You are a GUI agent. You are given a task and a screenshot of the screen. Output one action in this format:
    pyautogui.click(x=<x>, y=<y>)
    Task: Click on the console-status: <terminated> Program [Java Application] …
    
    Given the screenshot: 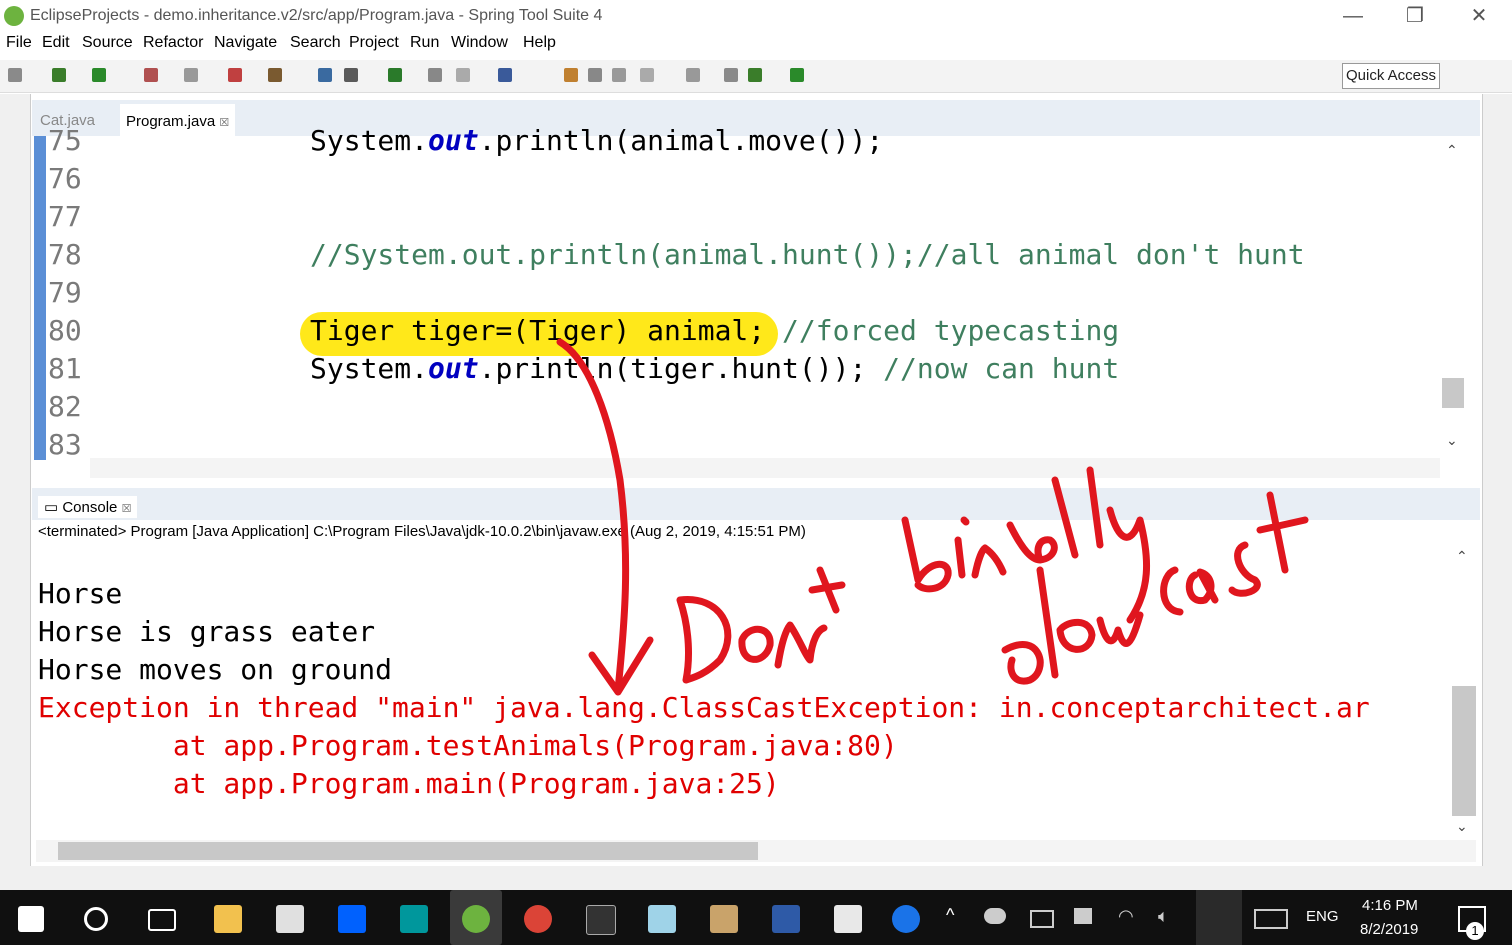 What is the action you would take?
    pyautogui.click(x=422, y=531)
    